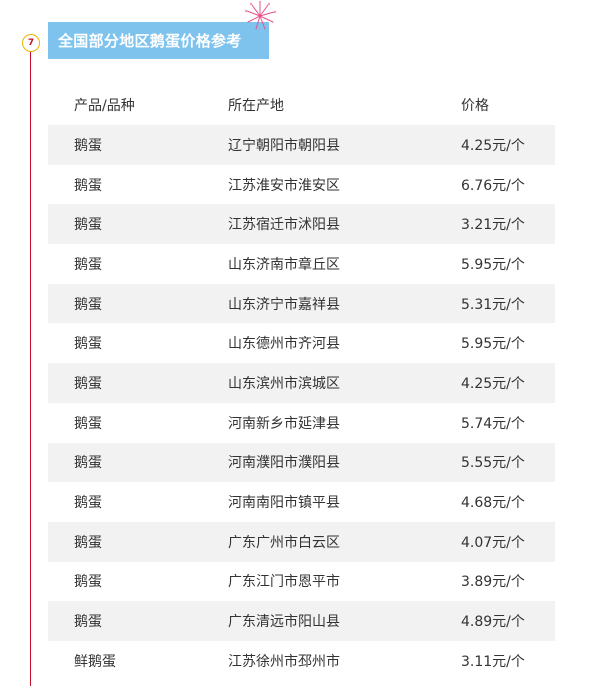  I want to click on table-row: 鹅蛋 江苏宿迁市沭阳县 3.21元/个, so click(301, 224).